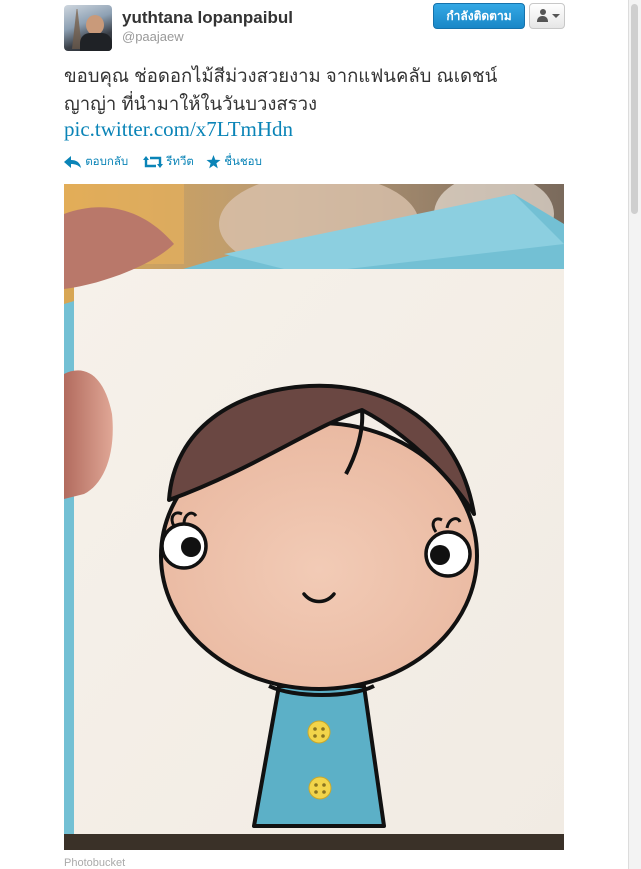  What do you see at coordinates (556, 16) in the screenshot?
I see `caret-down-icon` at bounding box center [556, 16].